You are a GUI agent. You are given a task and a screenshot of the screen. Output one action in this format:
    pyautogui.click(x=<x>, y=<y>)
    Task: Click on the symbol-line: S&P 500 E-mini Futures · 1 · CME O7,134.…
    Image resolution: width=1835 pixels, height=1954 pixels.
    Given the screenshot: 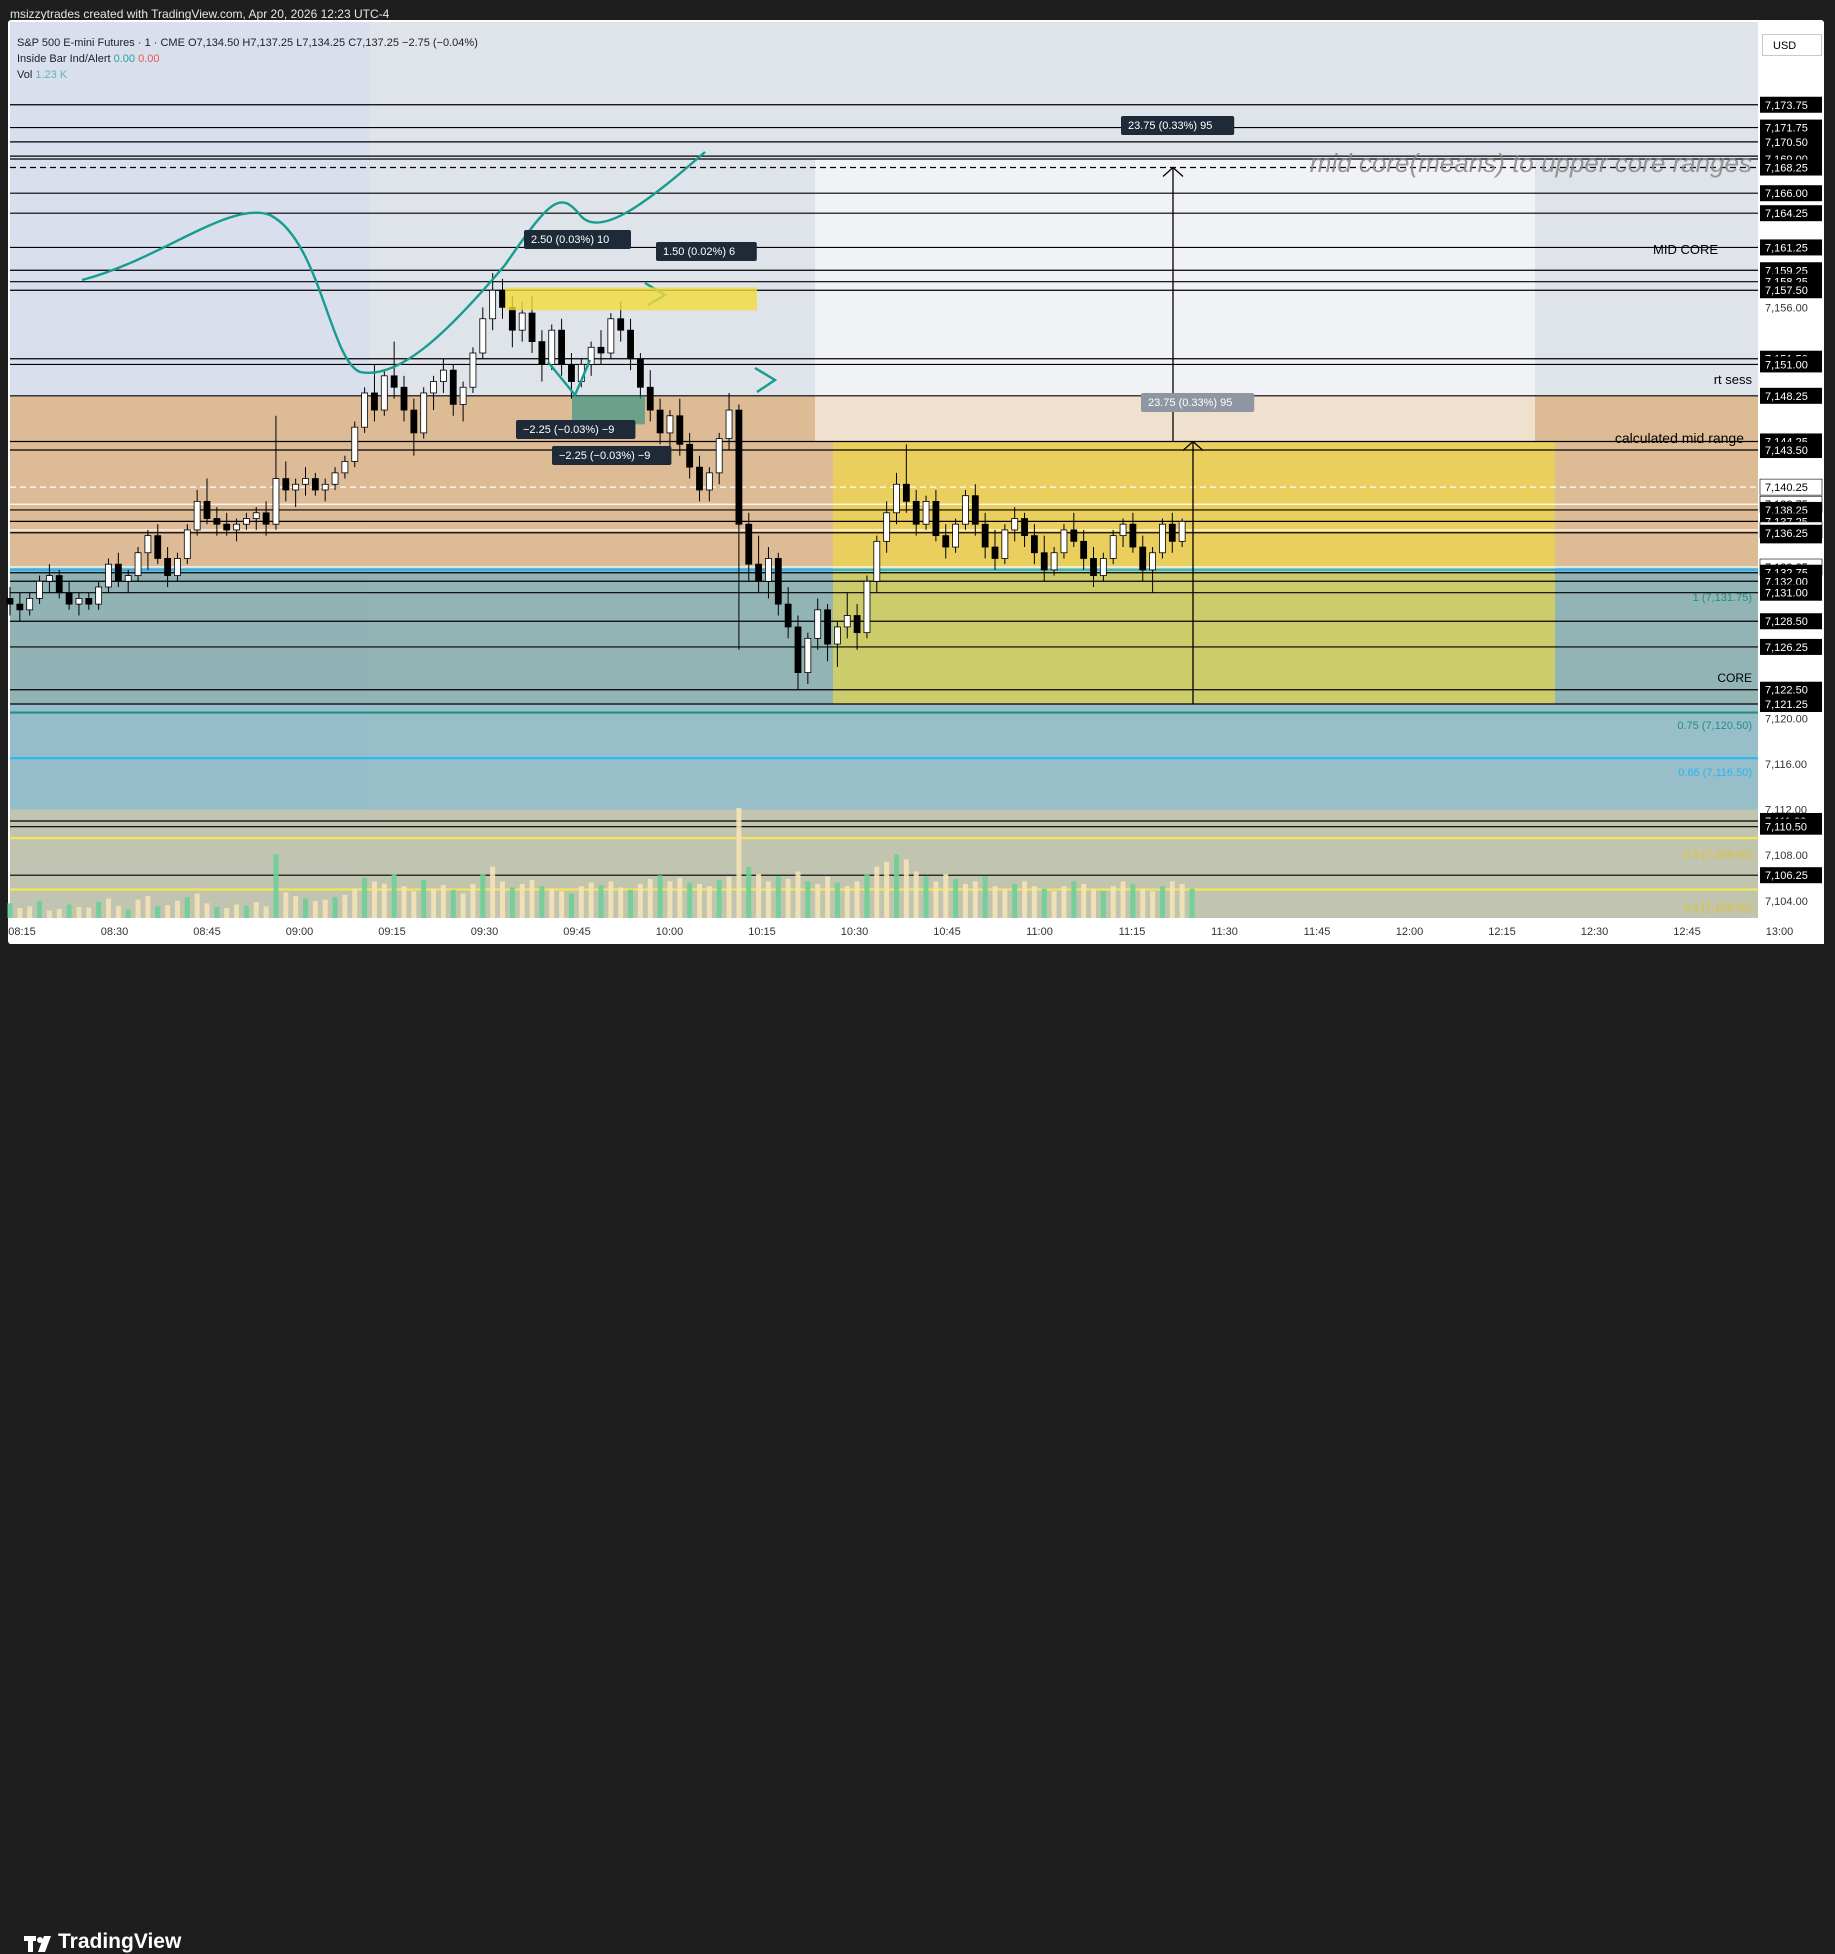 What is the action you would take?
    pyautogui.click(x=247, y=43)
    